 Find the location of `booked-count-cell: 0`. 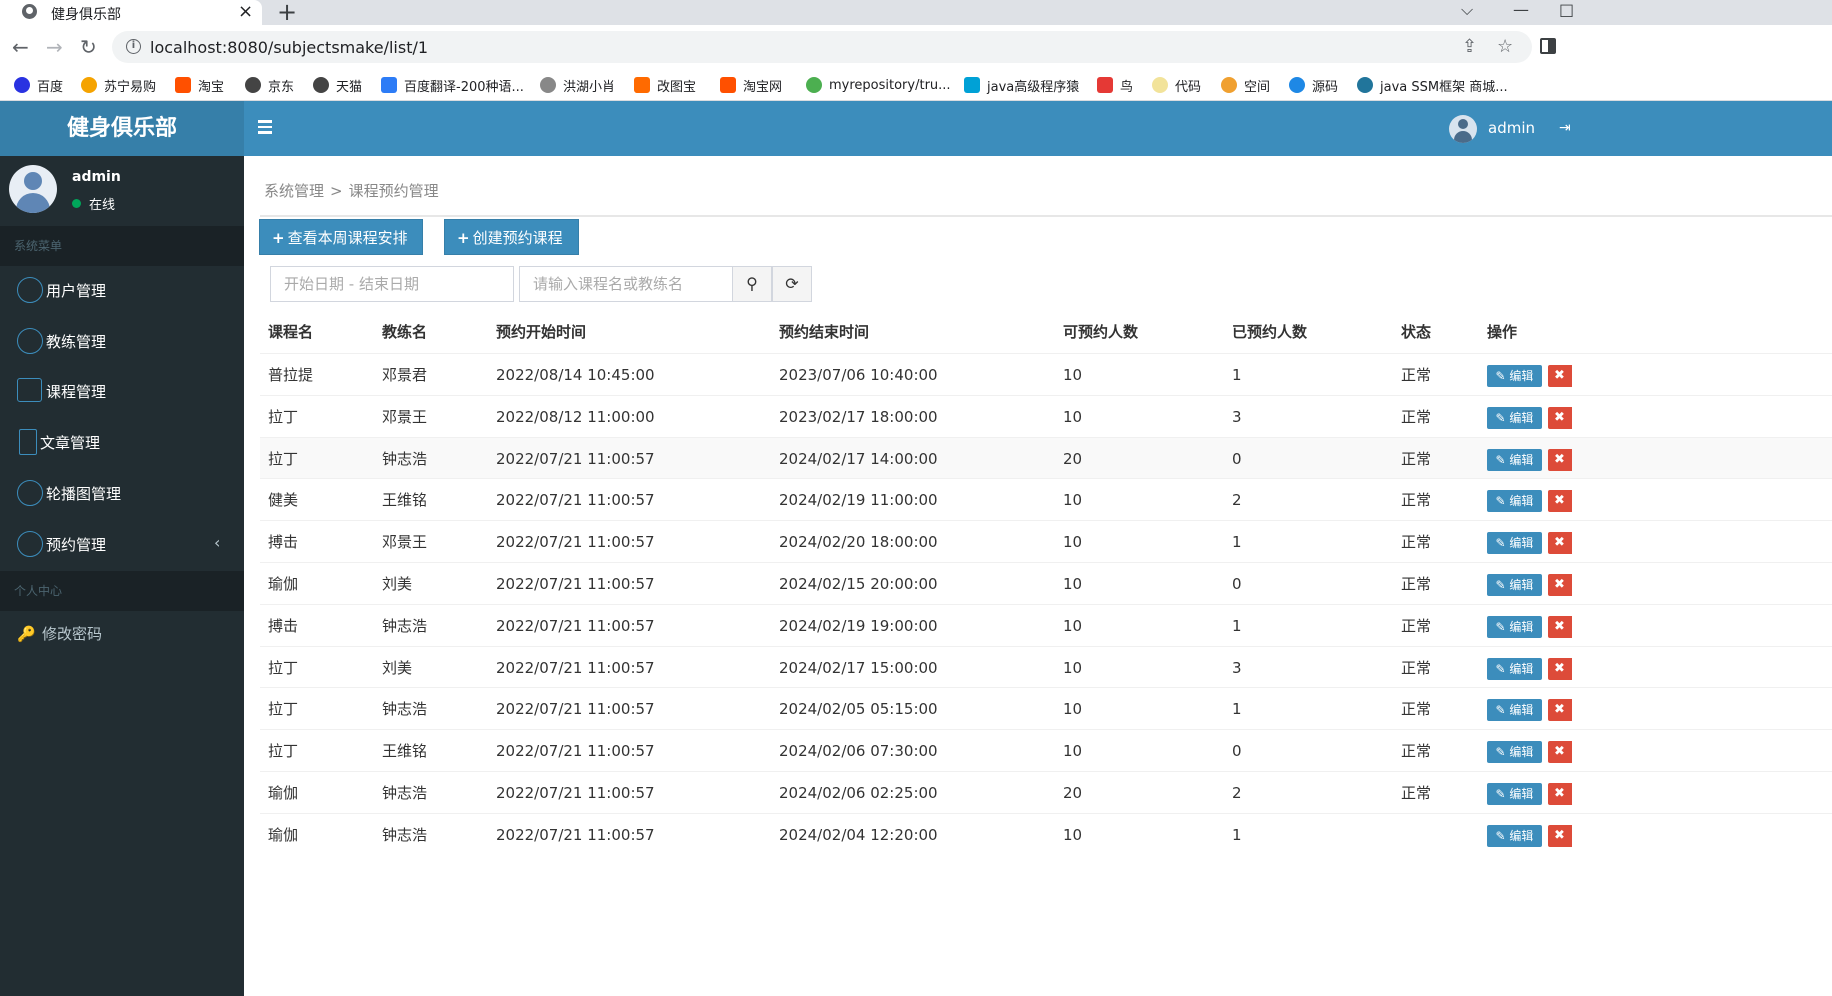

booked-count-cell: 0 is located at coordinates (1237, 458).